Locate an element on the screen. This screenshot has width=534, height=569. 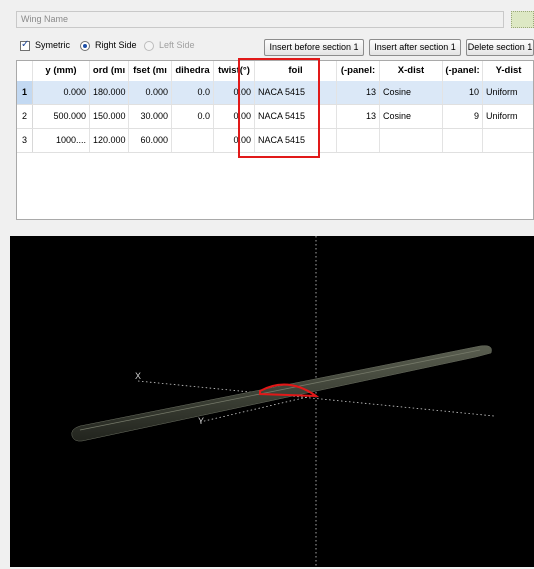
row-number: 2 is located at coordinates (25, 116).